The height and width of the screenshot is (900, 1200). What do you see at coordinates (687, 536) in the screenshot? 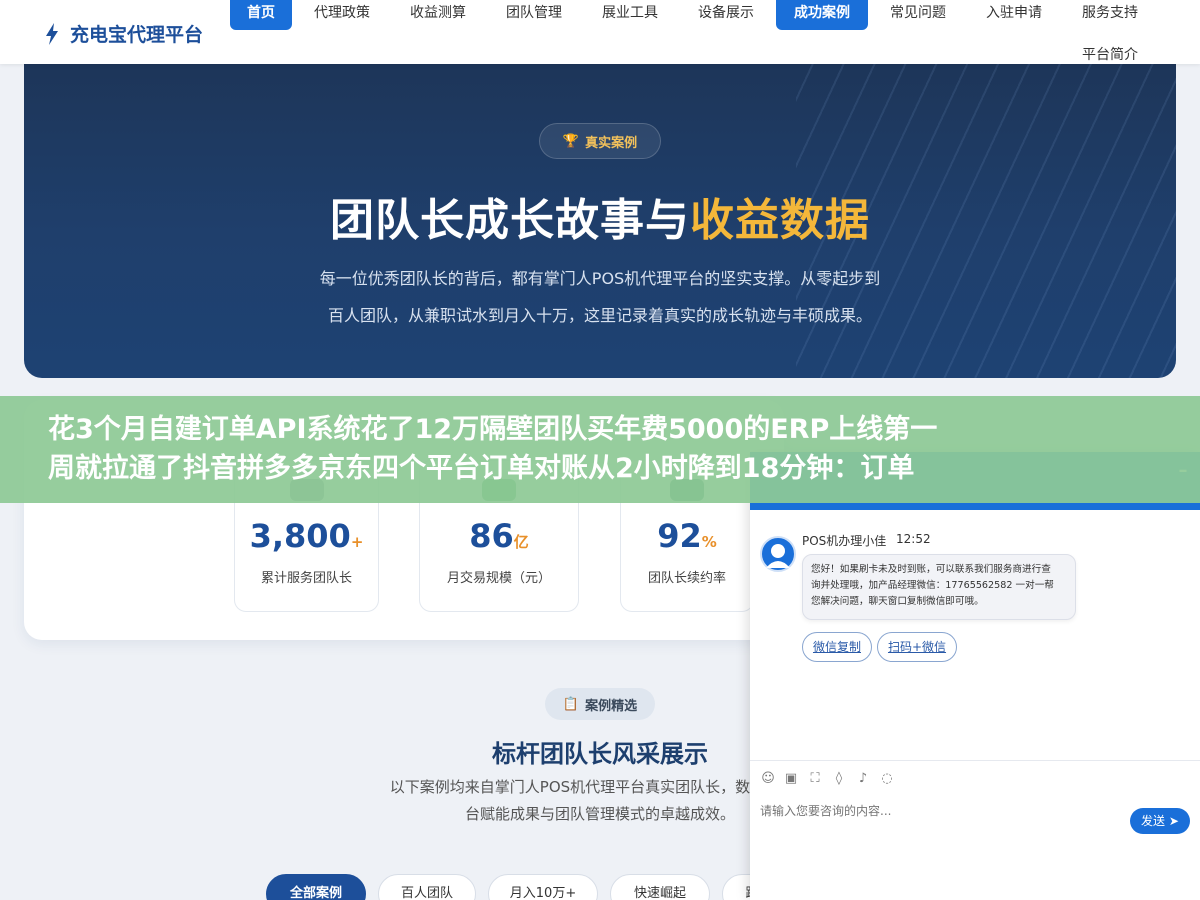
I see `stat-value: 92%` at bounding box center [687, 536].